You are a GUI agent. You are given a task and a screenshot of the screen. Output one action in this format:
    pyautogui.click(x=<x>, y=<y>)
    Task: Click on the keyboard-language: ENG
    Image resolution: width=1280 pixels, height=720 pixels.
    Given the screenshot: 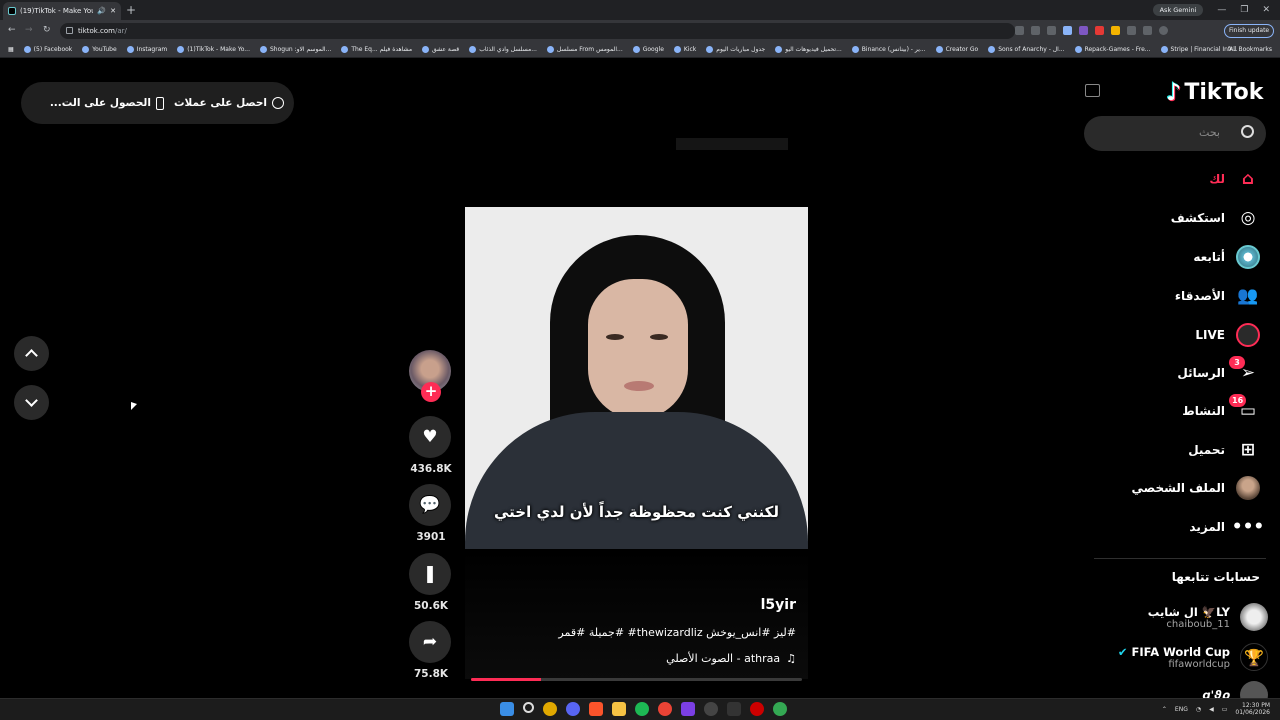 What is the action you would take?
    pyautogui.click(x=1181, y=709)
    